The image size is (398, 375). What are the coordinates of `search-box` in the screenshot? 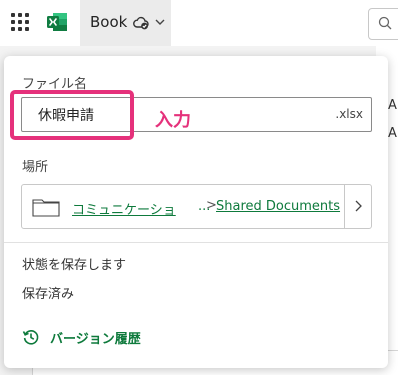 It's located at (383, 24).